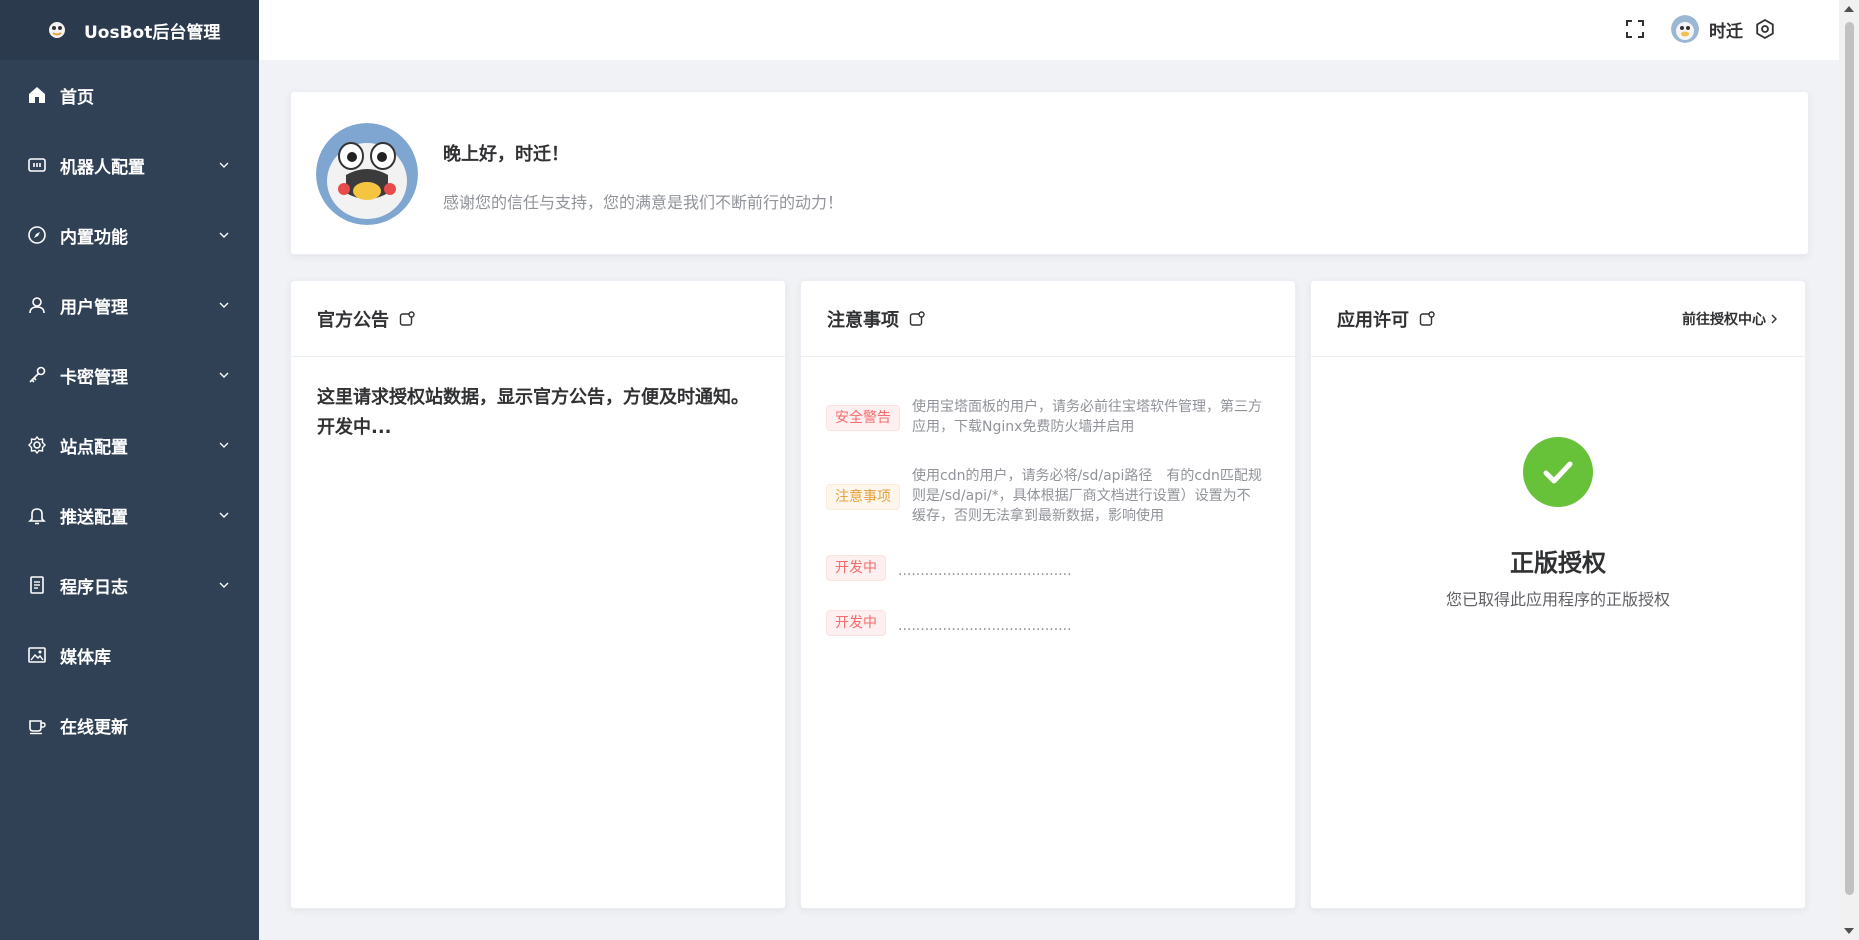 The height and width of the screenshot is (940, 1859). Describe the element at coordinates (85, 657) in the screenshot. I see `sidebar-item-label: 媒体库` at that location.